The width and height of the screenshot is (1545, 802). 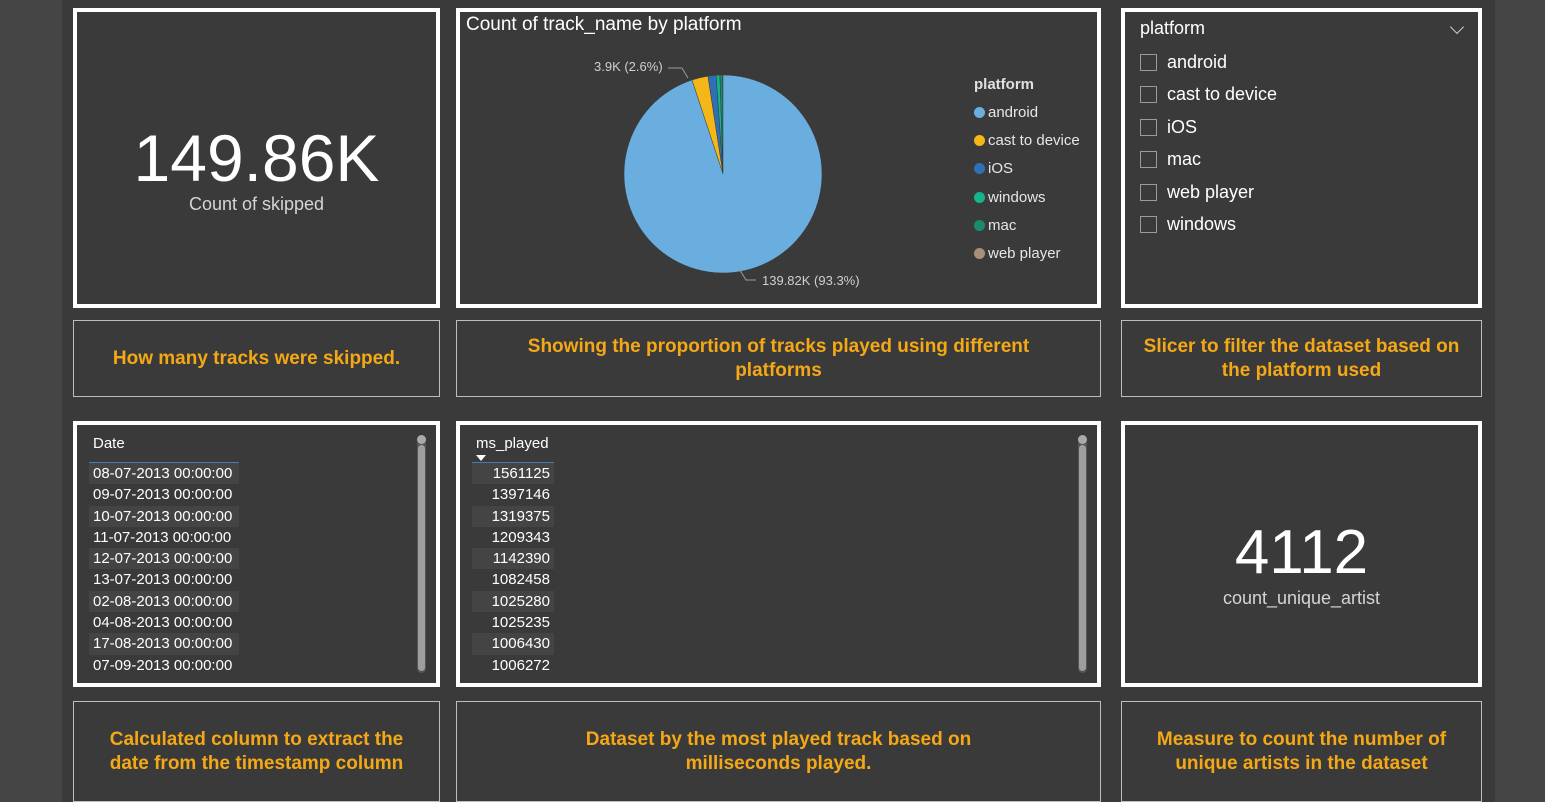 I want to click on slicer-item-label: web player, so click(x=1211, y=191).